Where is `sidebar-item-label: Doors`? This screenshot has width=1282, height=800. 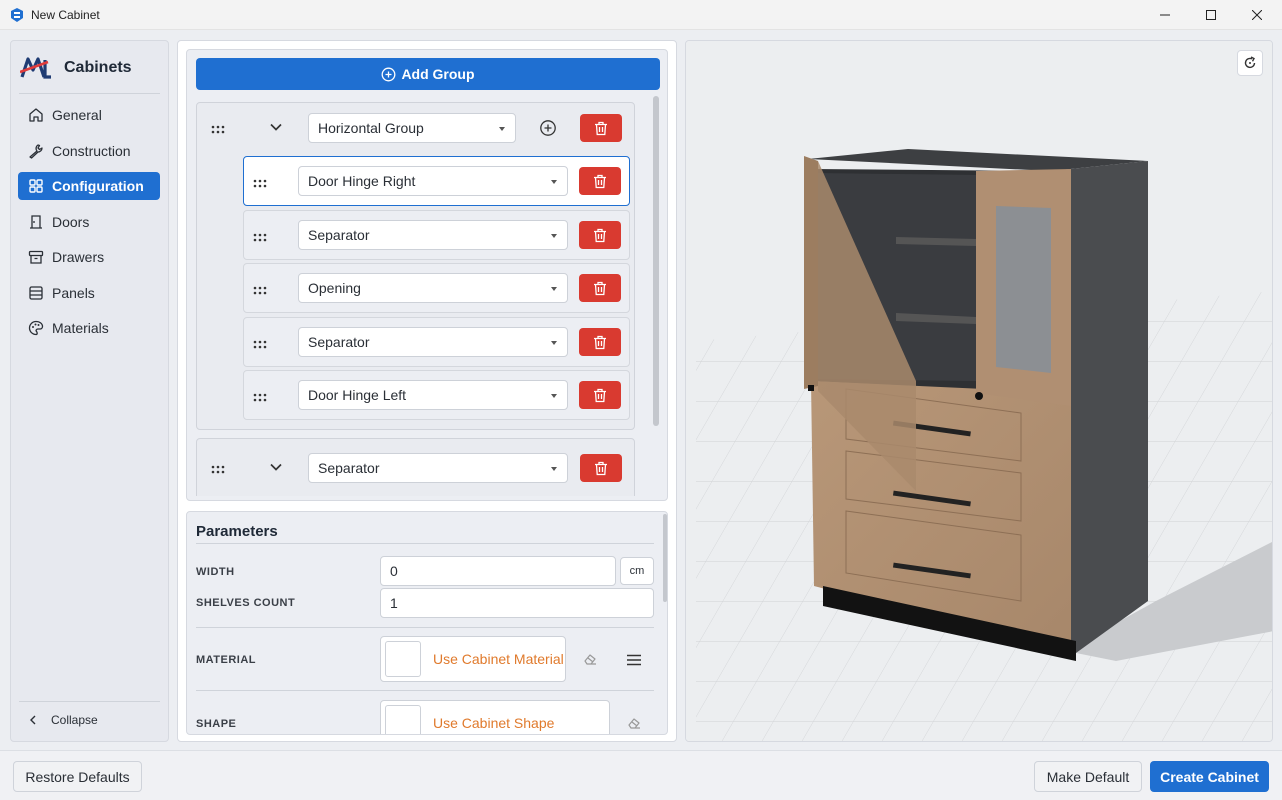 sidebar-item-label: Doors is located at coordinates (71, 222).